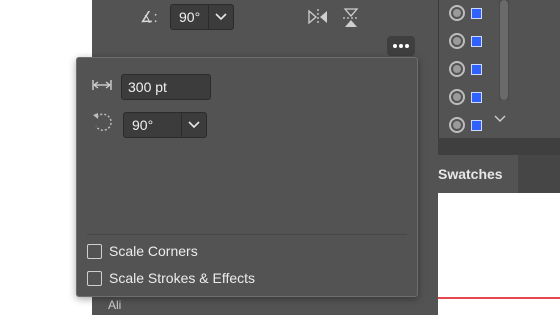 The image size is (560, 315). I want to click on rotate-value: 90°, so click(153, 124).